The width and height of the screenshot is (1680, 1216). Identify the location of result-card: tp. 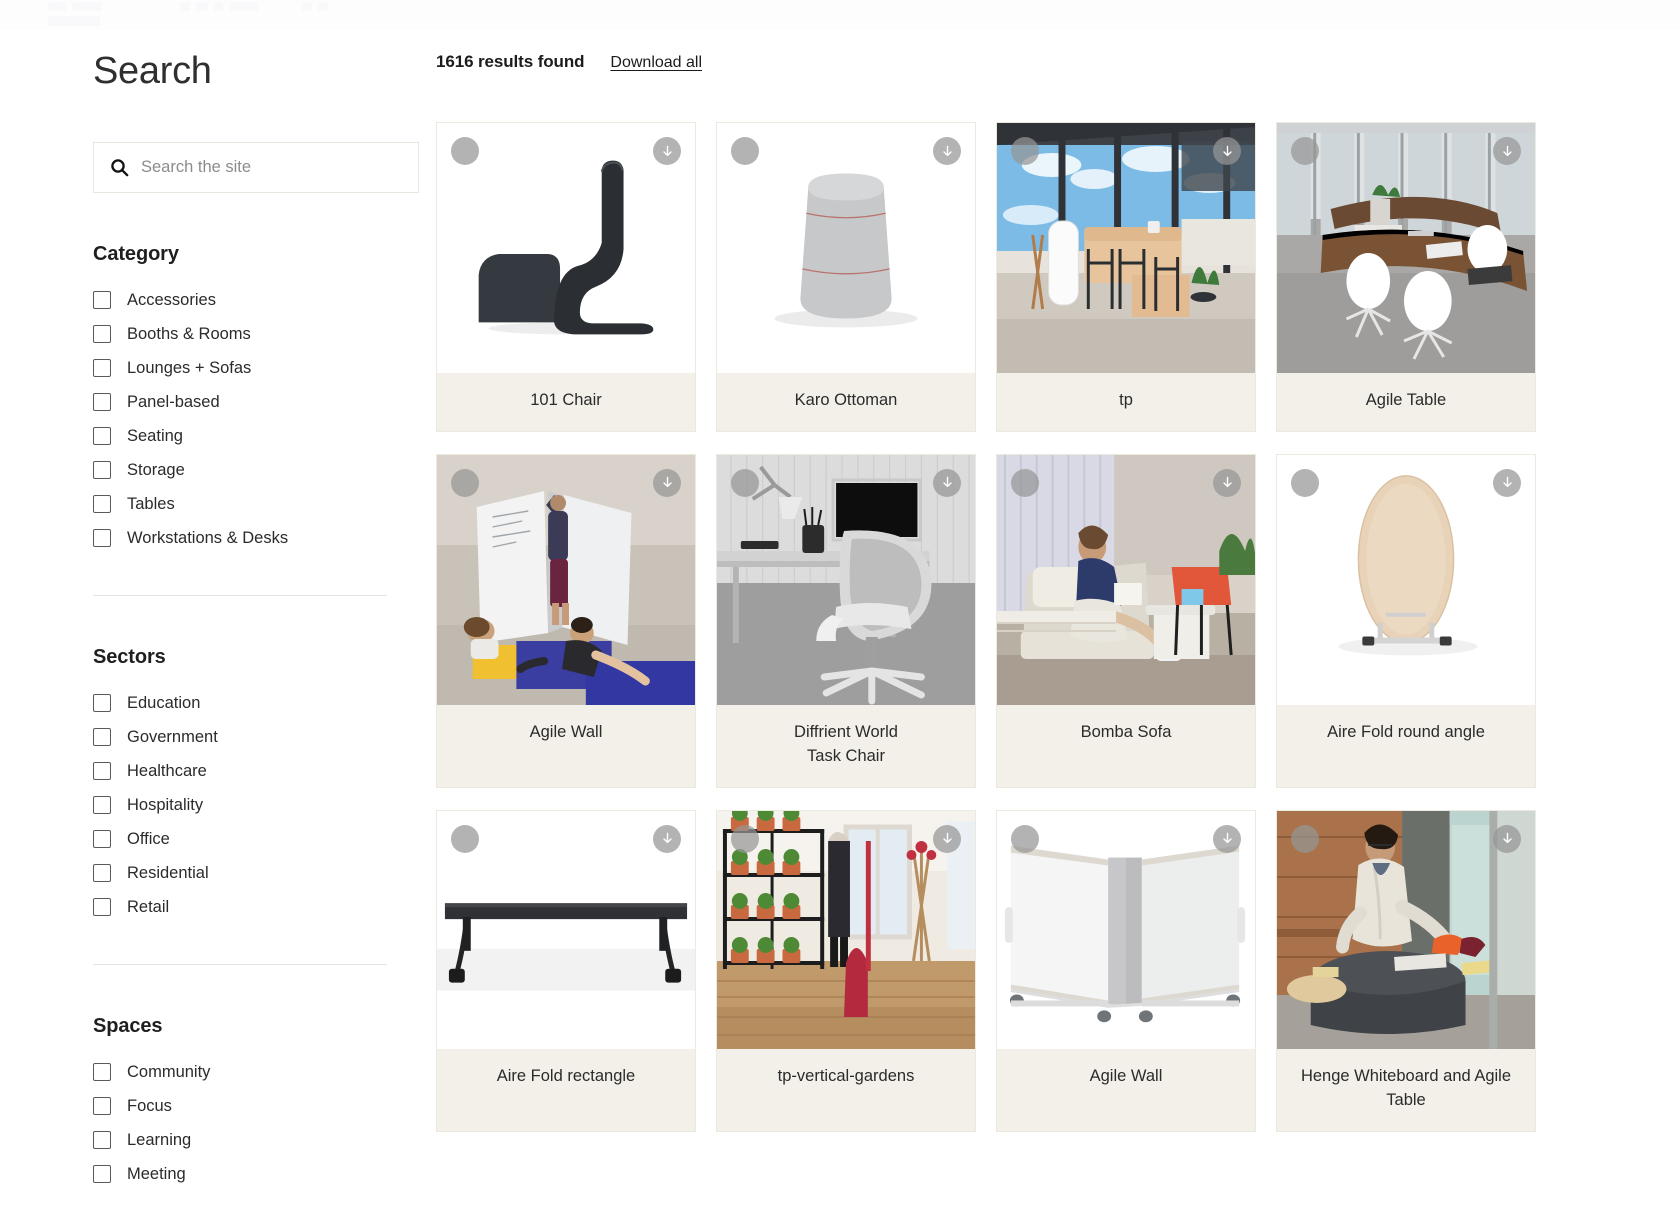
(1126, 277).